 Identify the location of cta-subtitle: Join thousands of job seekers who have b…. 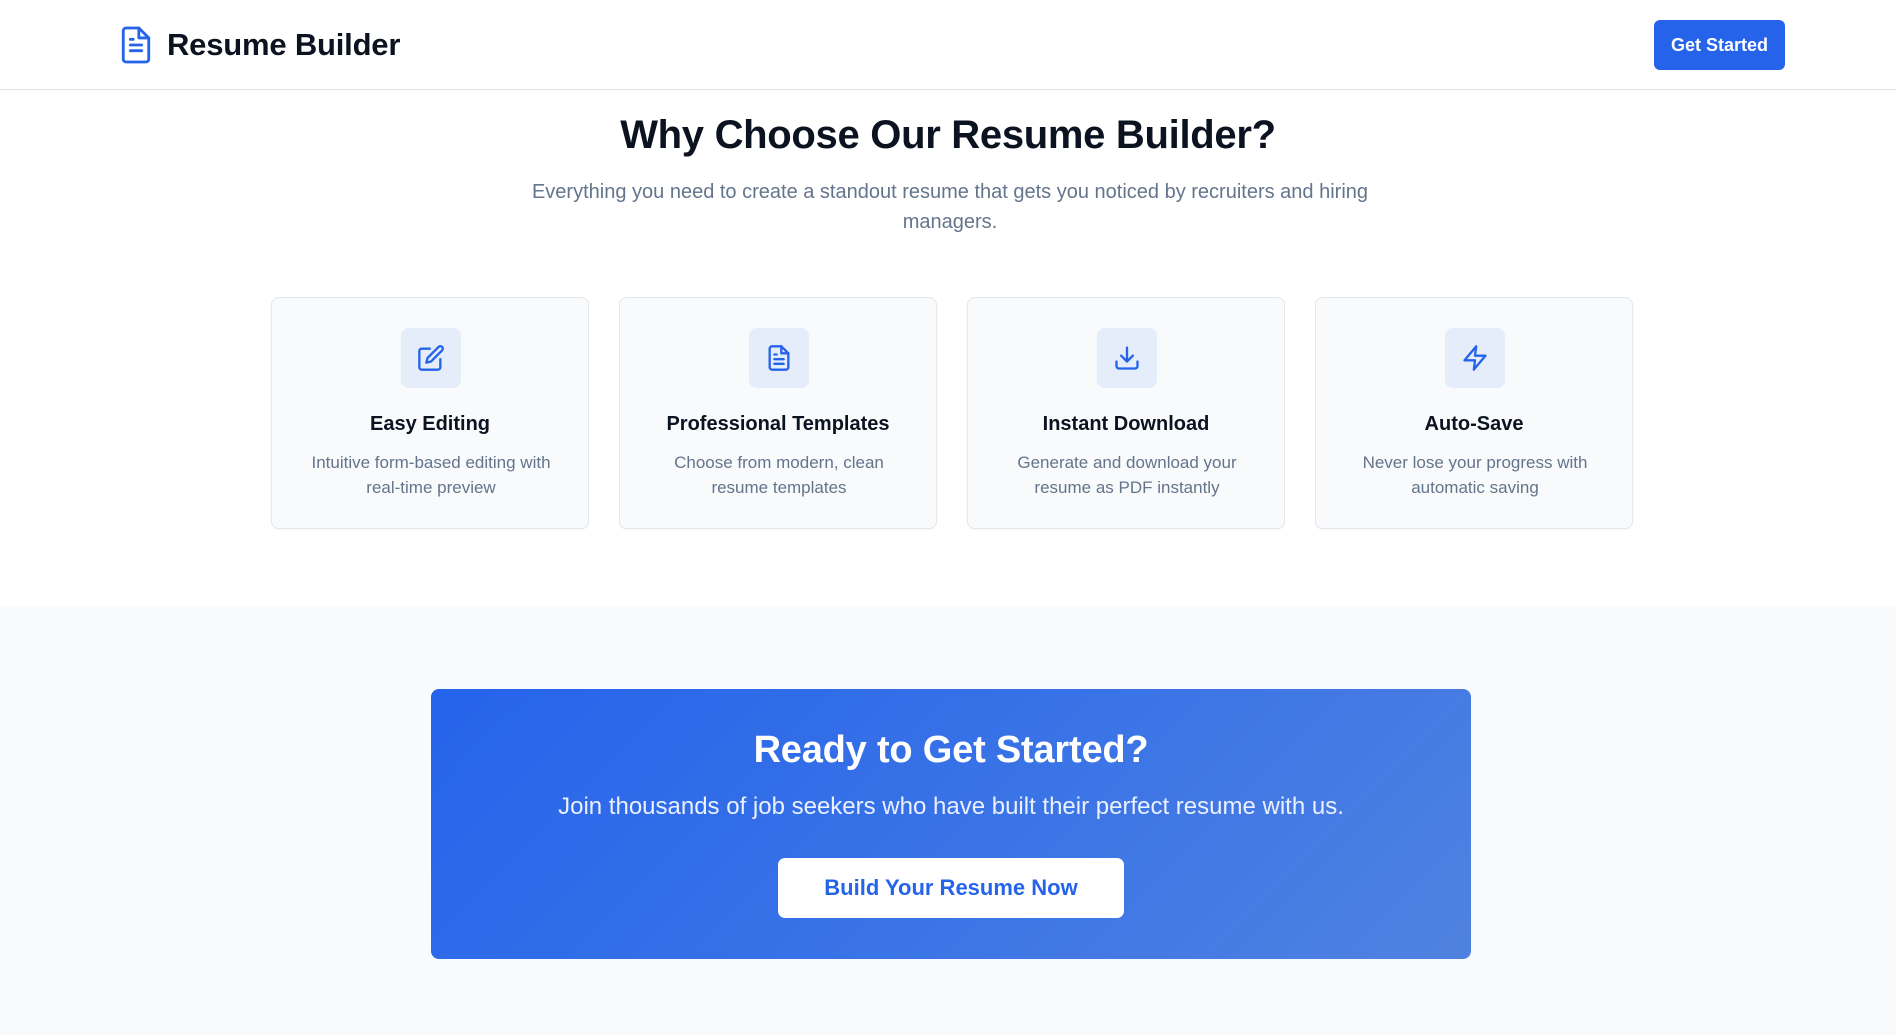
(951, 806).